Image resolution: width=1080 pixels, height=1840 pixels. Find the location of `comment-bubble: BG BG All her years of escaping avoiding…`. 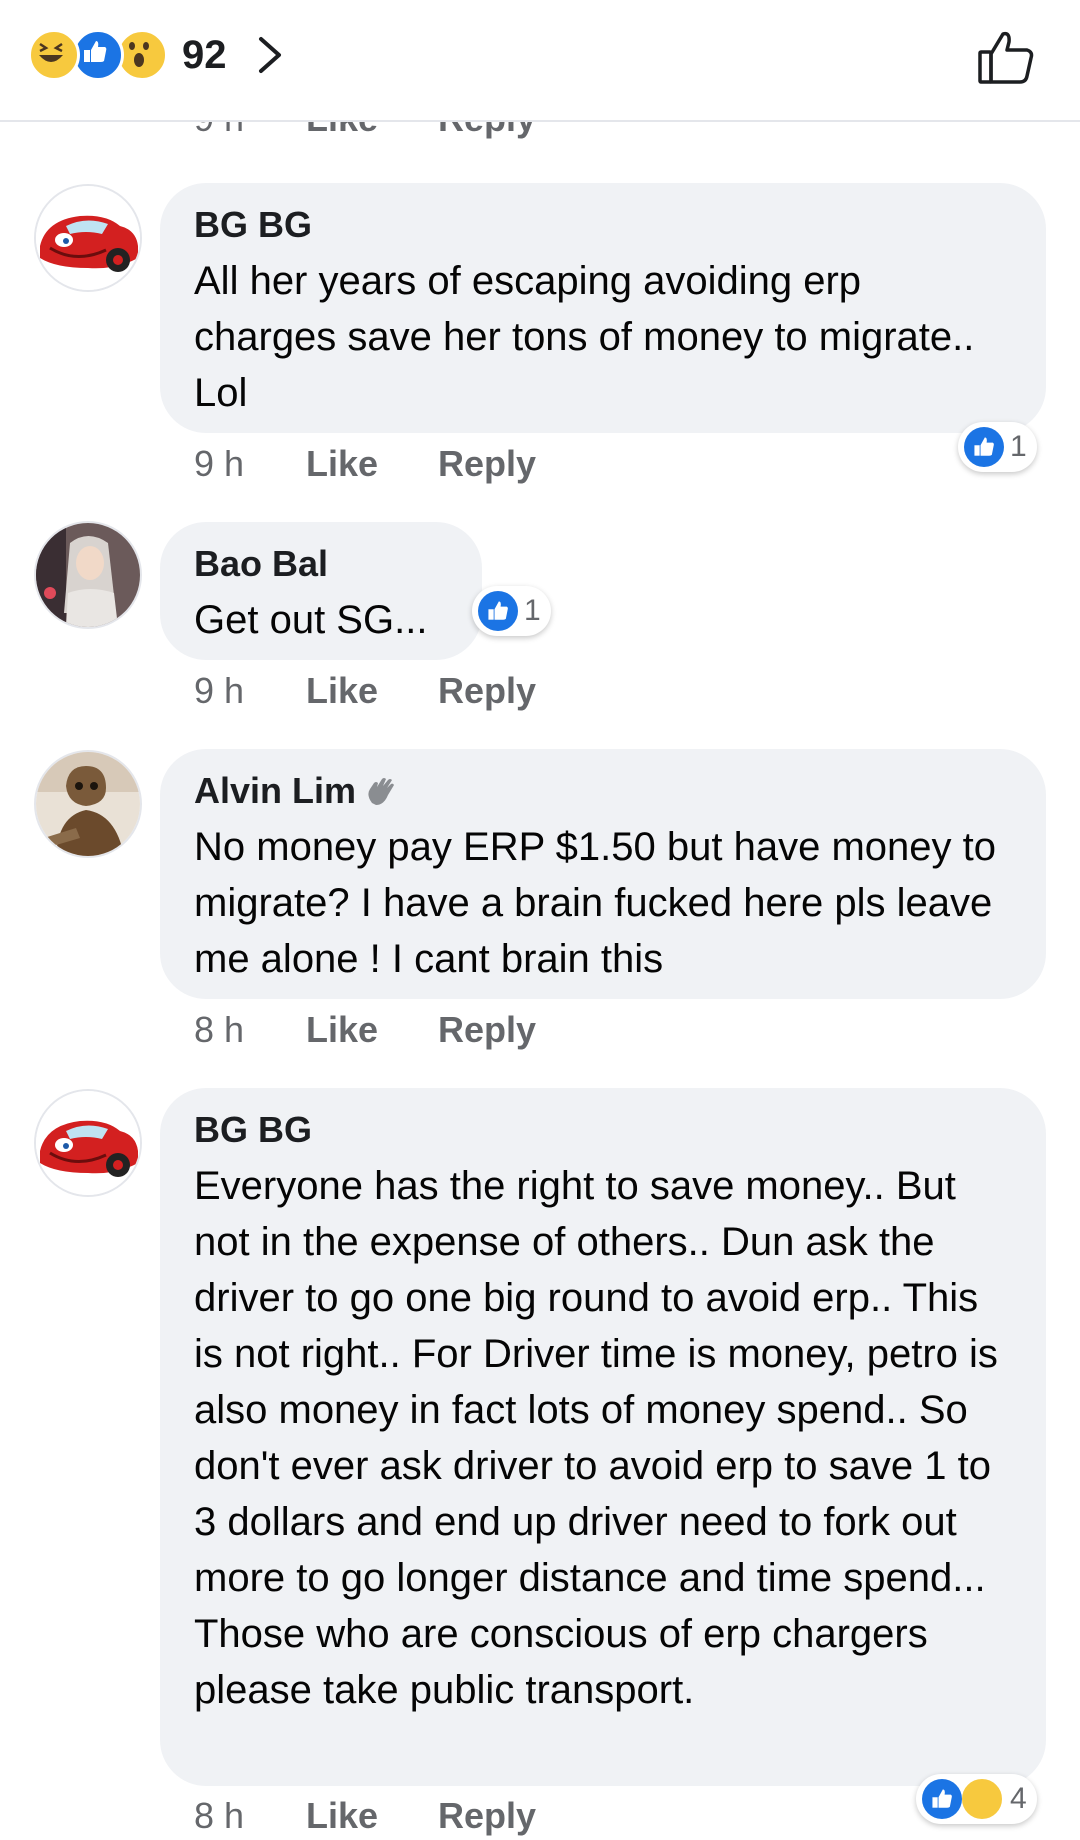

comment-bubble: BG BG All her years of escaping avoiding… is located at coordinates (603, 308).